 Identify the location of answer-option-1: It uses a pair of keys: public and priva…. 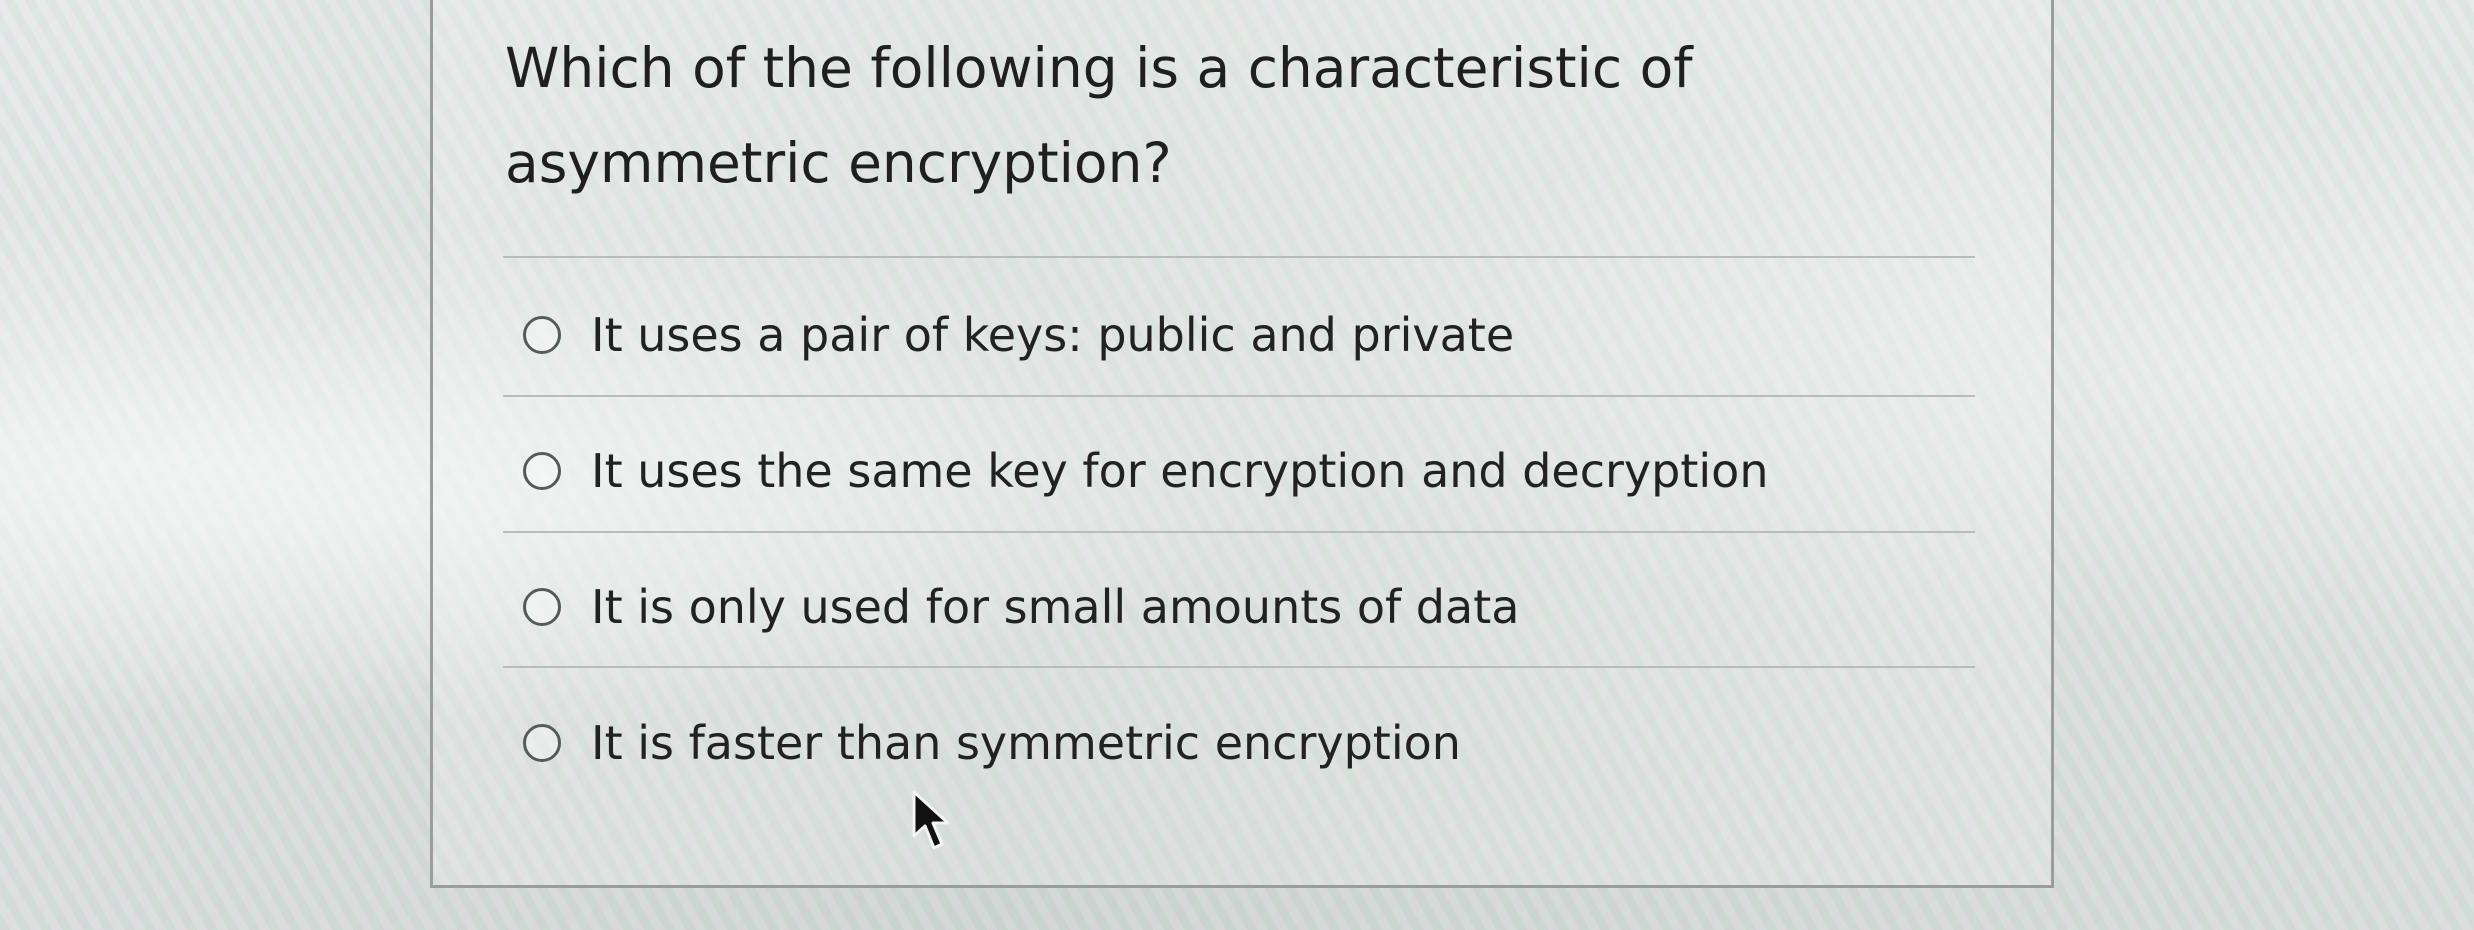
(1243, 335).